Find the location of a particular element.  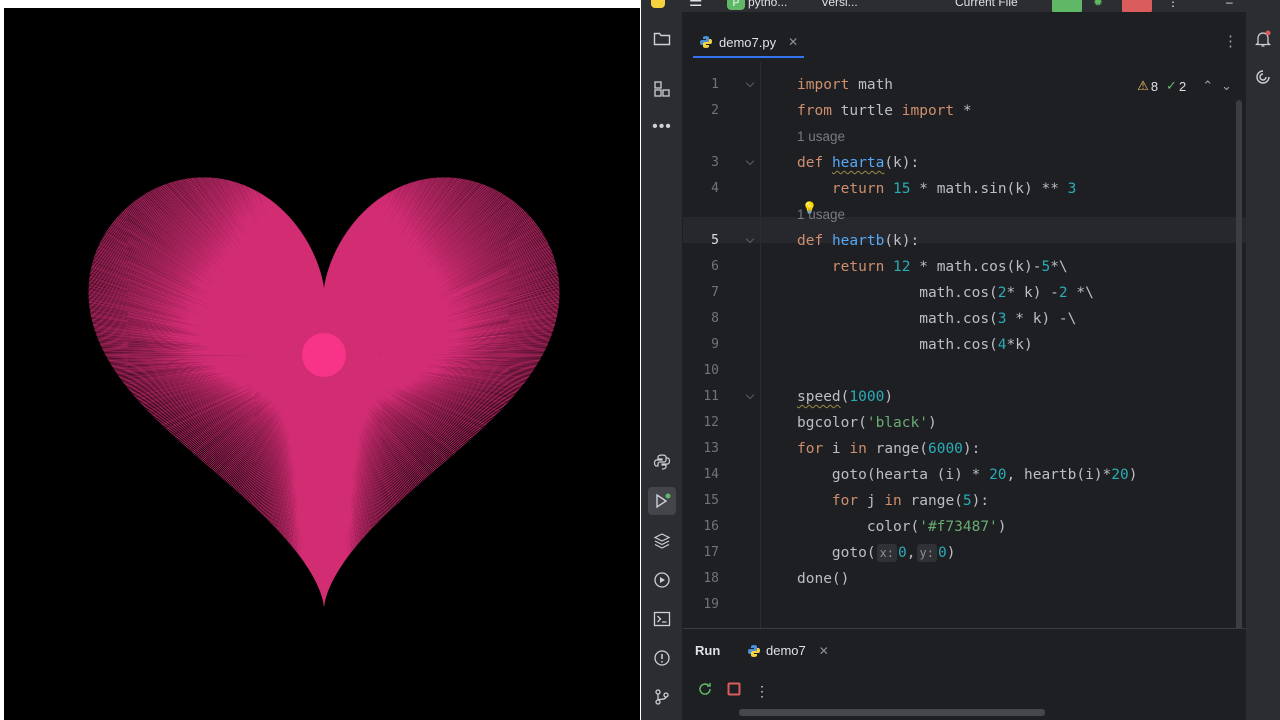

line-number: 19 is located at coordinates (711, 604).